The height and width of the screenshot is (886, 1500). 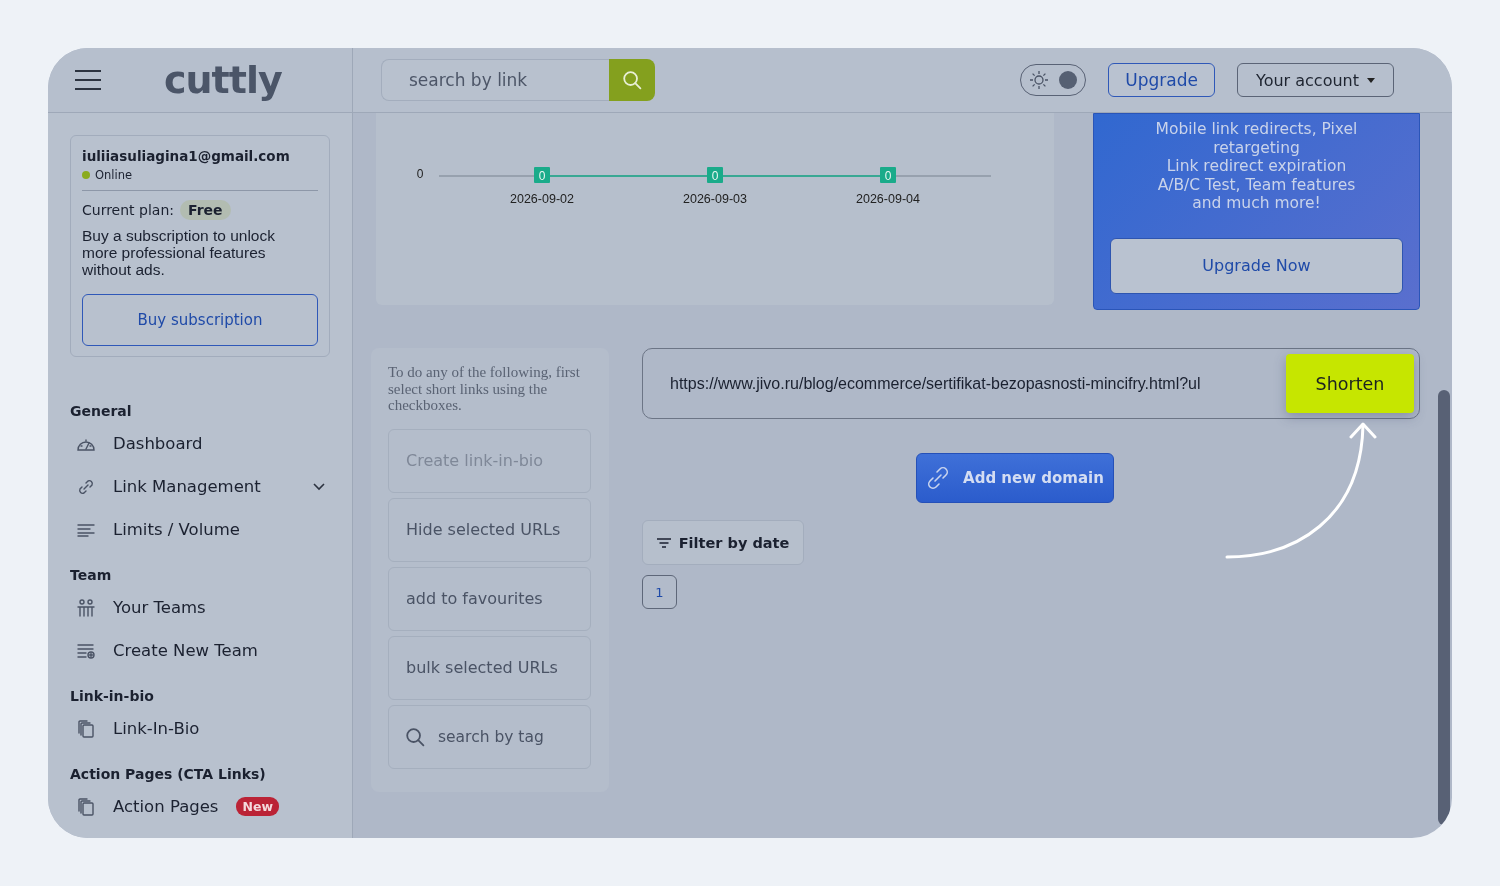 What do you see at coordinates (484, 389) in the screenshot?
I see `hint-text: To do any of the following, first select short links using the checkboxes.` at bounding box center [484, 389].